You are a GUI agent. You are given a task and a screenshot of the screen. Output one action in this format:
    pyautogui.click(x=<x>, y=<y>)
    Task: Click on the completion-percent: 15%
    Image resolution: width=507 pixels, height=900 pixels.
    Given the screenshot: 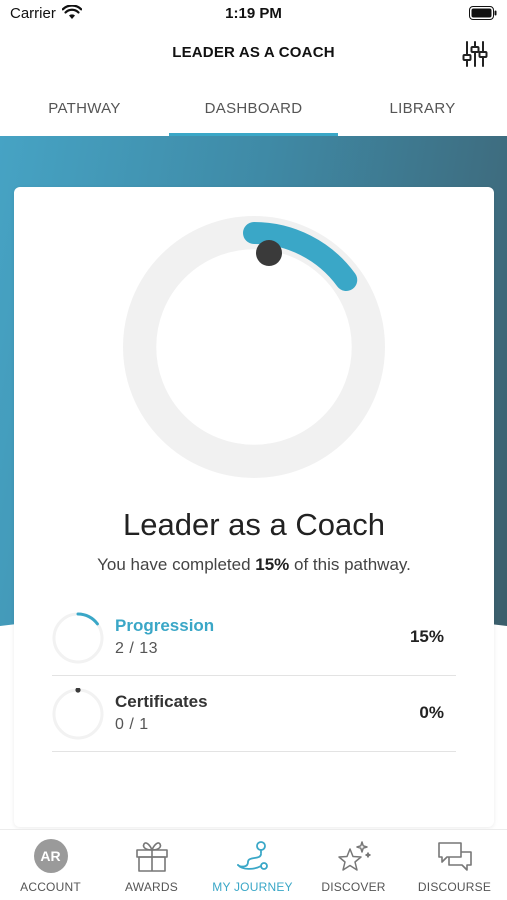 What is the action you would take?
    pyautogui.click(x=272, y=564)
    